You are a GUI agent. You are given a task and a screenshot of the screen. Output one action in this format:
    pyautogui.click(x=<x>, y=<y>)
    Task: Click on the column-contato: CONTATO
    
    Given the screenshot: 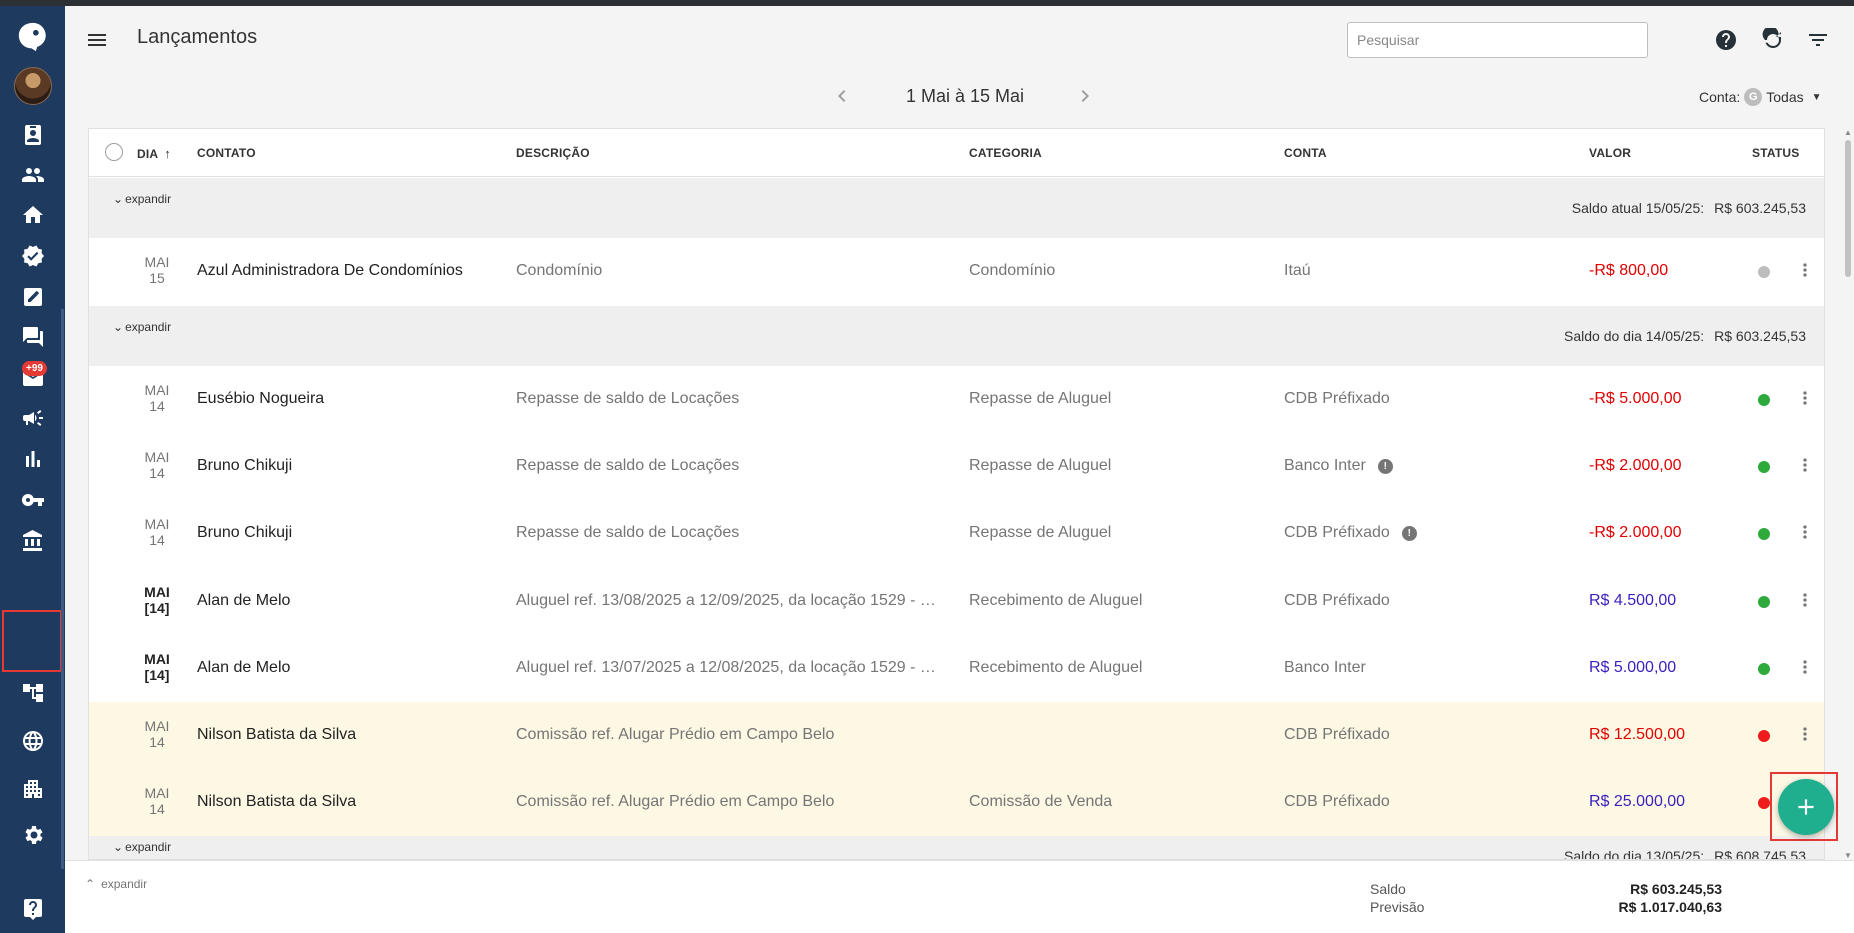 What is the action you would take?
    pyautogui.click(x=226, y=153)
    